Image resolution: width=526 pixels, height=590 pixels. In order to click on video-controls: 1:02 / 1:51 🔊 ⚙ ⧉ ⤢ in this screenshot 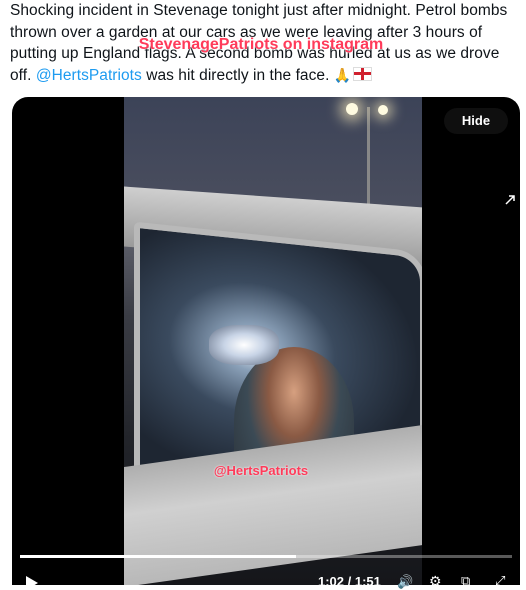, I will do `click(266, 577)`.